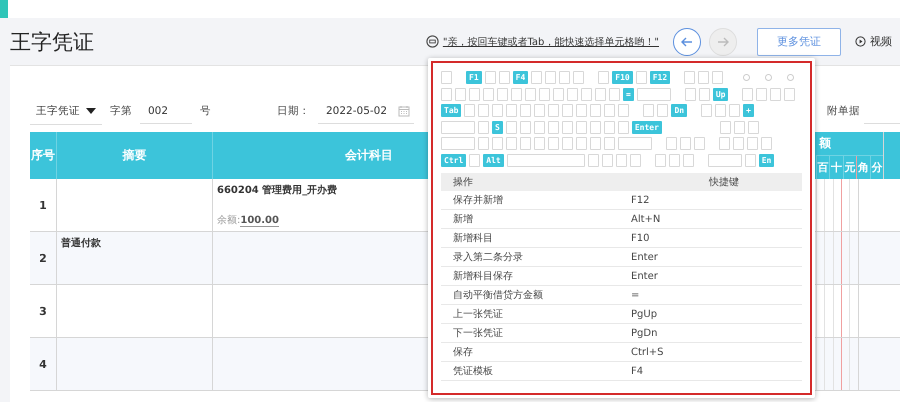 This screenshot has width=900, height=402. Describe the element at coordinates (488, 257) in the screenshot. I see `action-cell-text: 录入第二条分录` at that location.